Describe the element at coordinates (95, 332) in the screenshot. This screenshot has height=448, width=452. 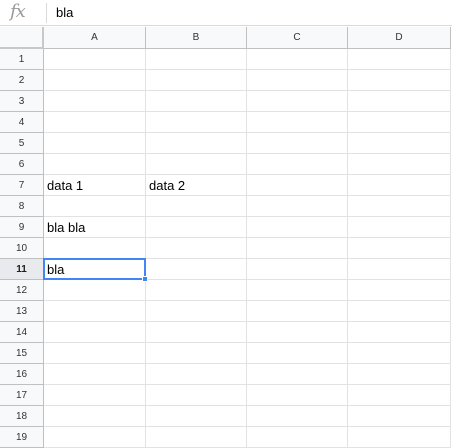
I see `cell-a14` at that location.